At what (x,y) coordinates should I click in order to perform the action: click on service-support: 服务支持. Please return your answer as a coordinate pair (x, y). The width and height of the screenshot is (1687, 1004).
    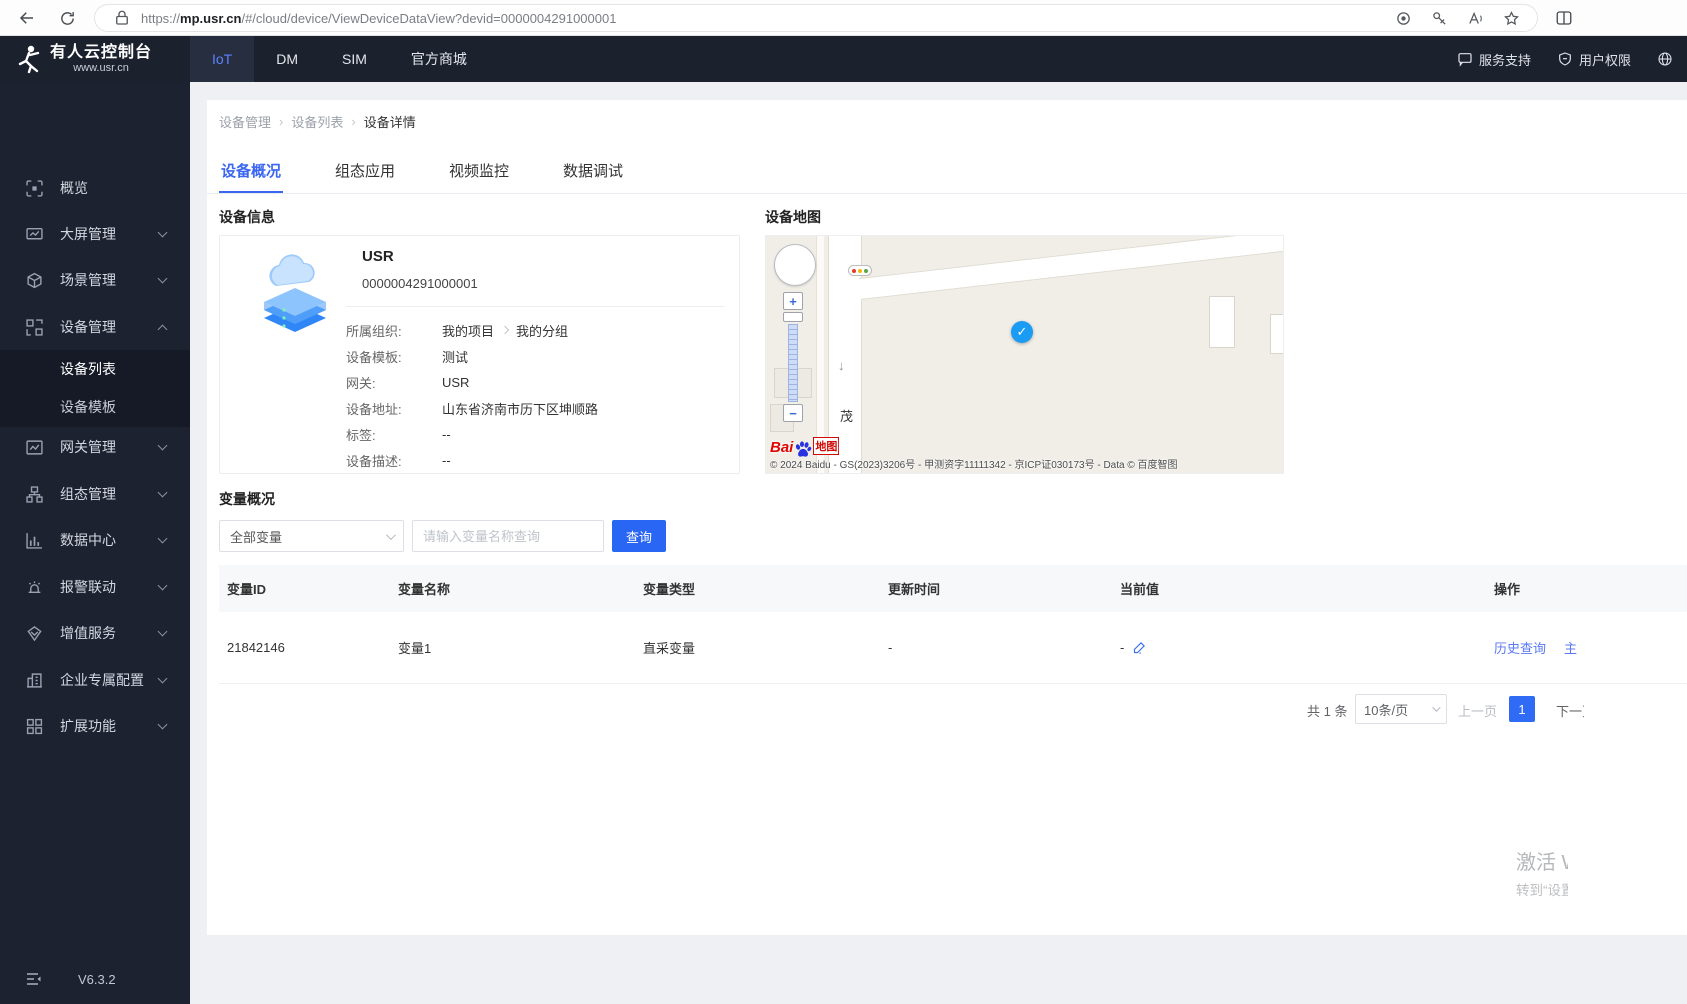
    Looking at the image, I should click on (1494, 59).